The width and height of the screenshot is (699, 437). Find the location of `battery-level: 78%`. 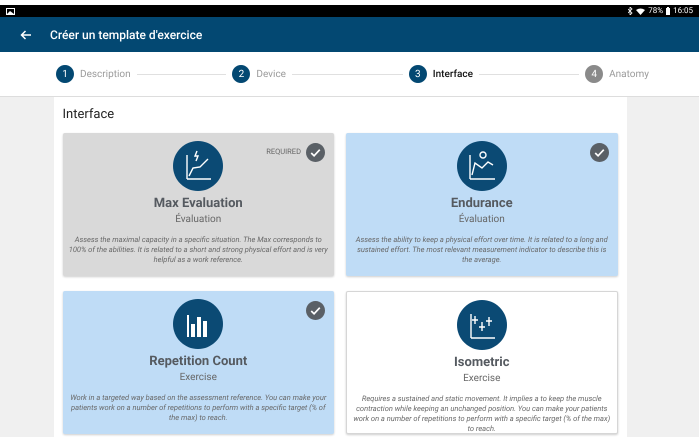

battery-level: 78% is located at coordinates (656, 11).